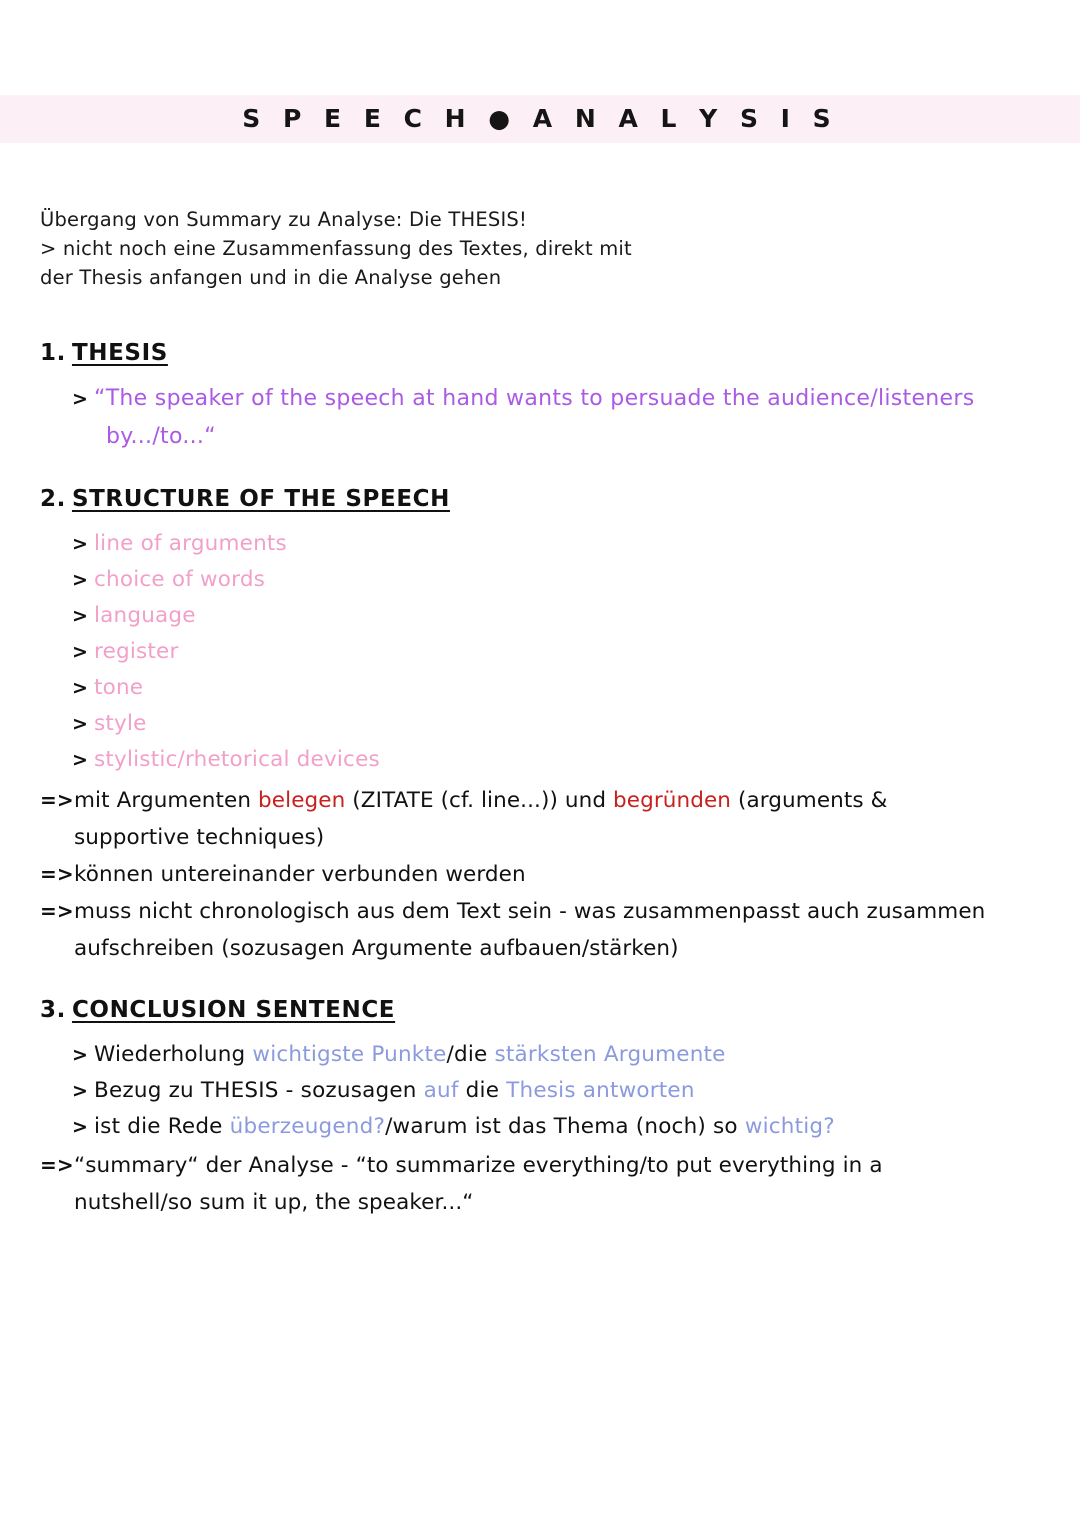 This screenshot has width=1080, height=1527. What do you see at coordinates (53, 1010) in the screenshot?
I see `section-conclusion-number: 3.` at bounding box center [53, 1010].